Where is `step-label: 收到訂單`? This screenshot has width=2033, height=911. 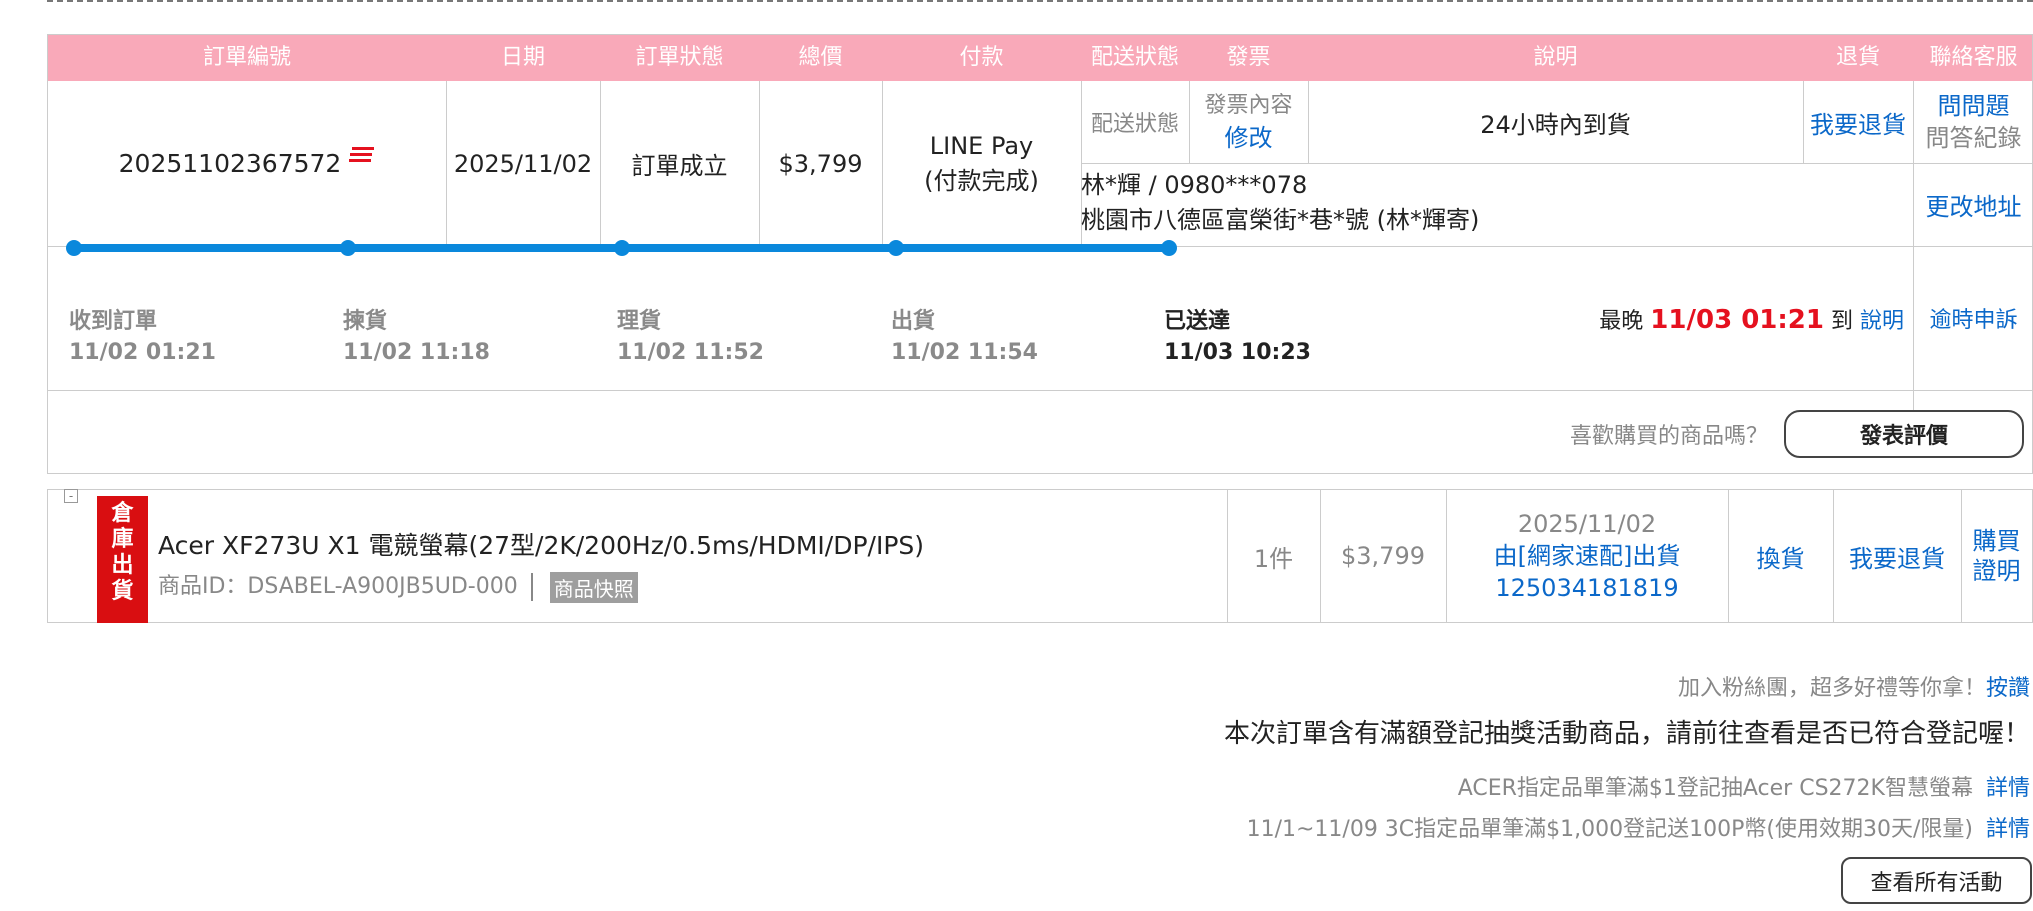
step-label: 收到訂單 is located at coordinates (113, 321).